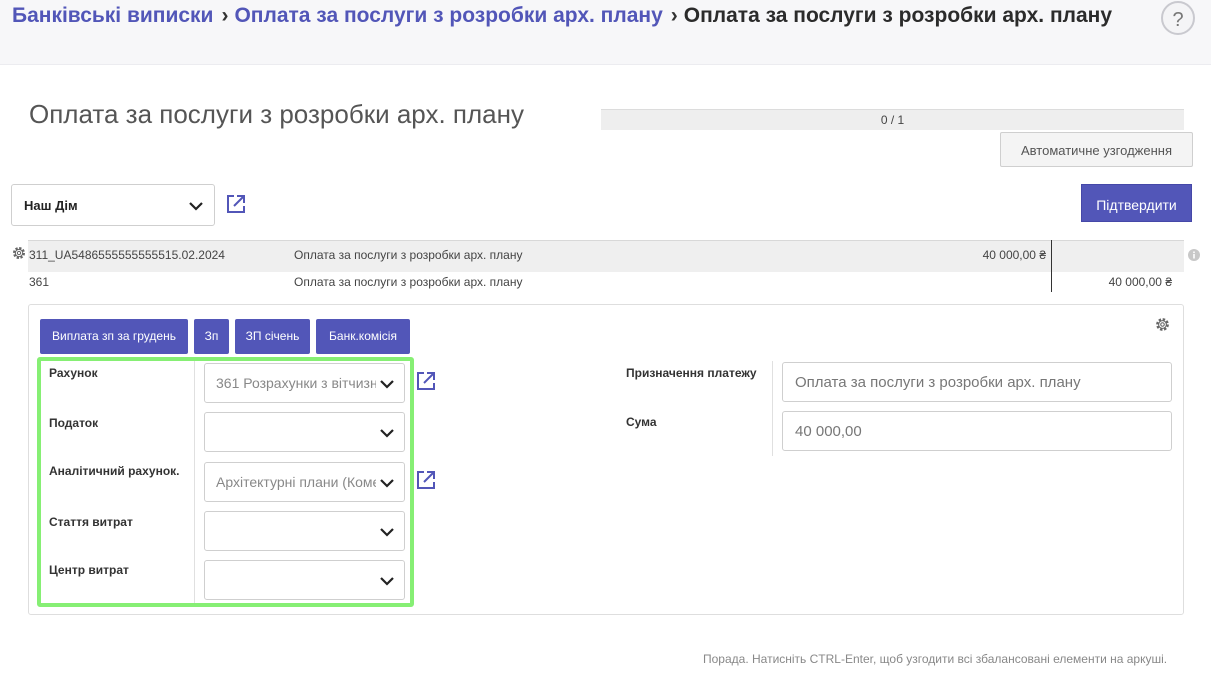  Describe the element at coordinates (1178, 18) in the screenshot. I see `help-button: ?` at that location.